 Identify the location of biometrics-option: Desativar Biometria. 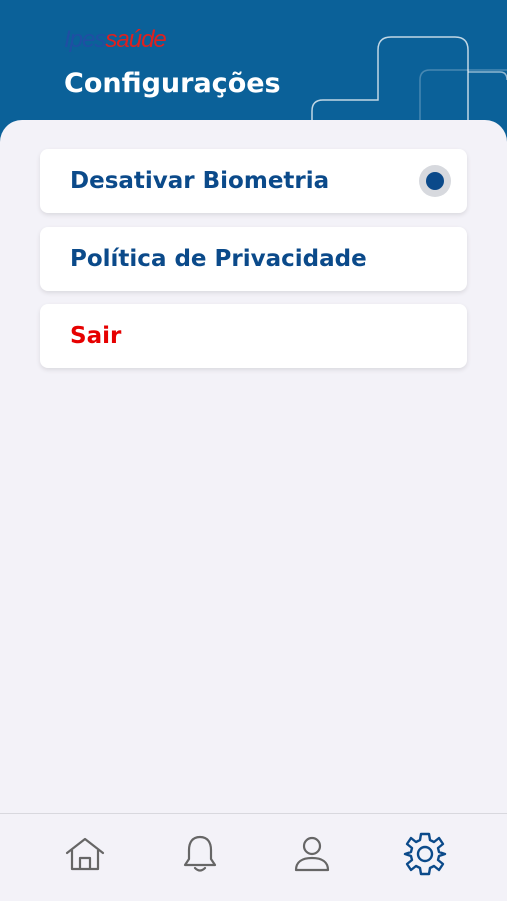
(253, 181).